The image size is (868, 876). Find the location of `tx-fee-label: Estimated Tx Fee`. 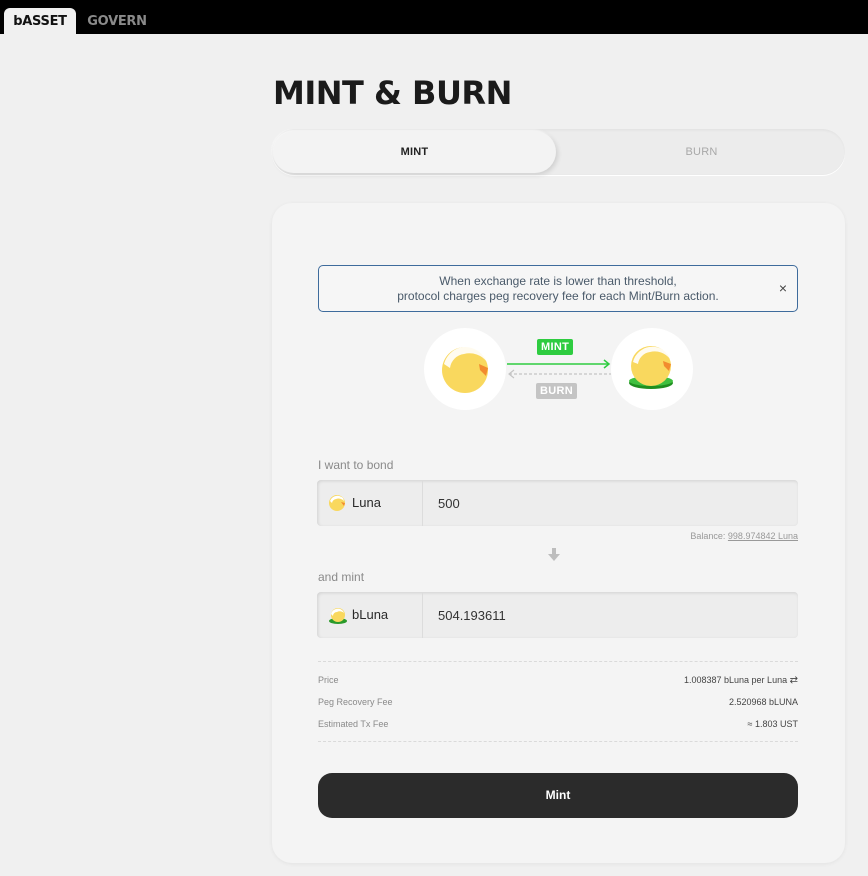

tx-fee-label: Estimated Tx Fee is located at coordinates (353, 724).